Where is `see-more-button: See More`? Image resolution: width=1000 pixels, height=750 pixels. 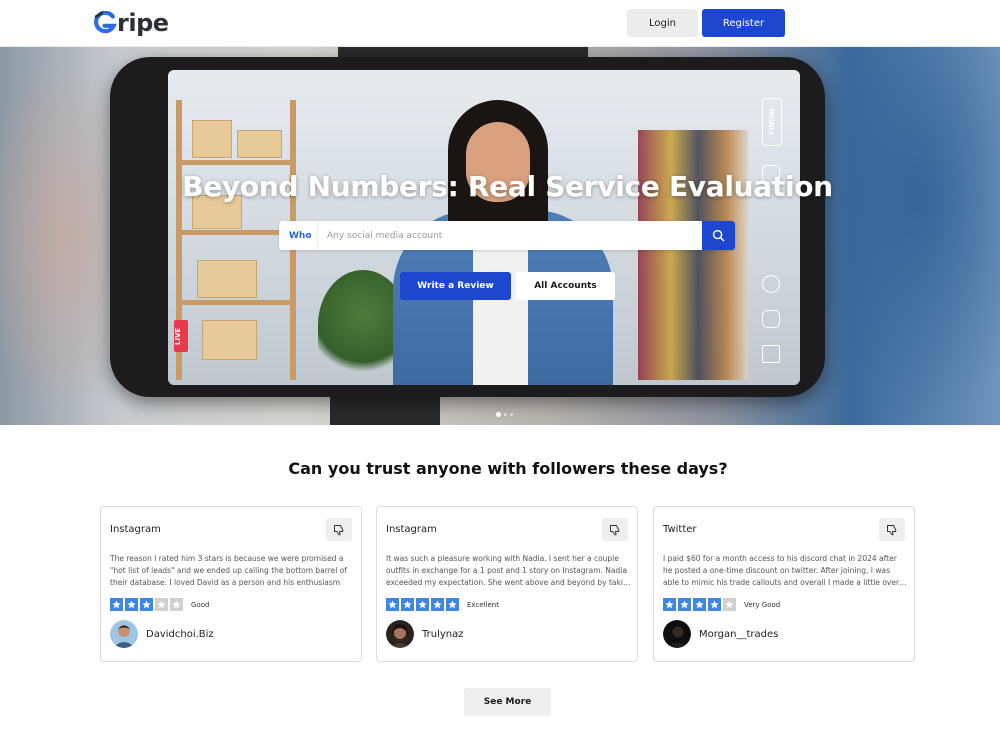
see-more-button: See More is located at coordinates (507, 702).